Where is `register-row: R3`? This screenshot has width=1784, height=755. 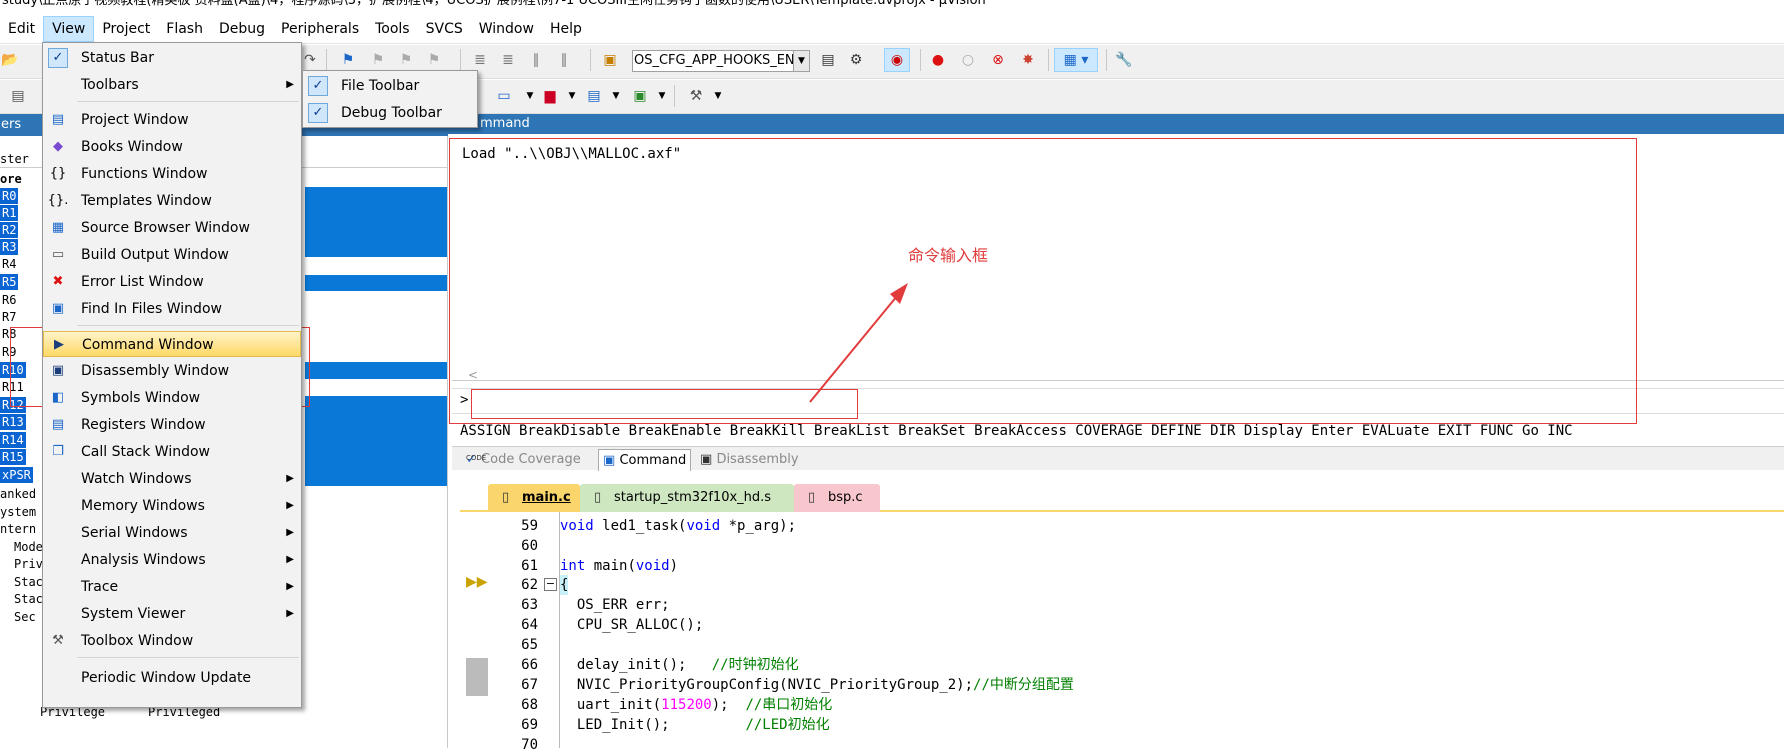 register-row: R3 is located at coordinates (9, 247).